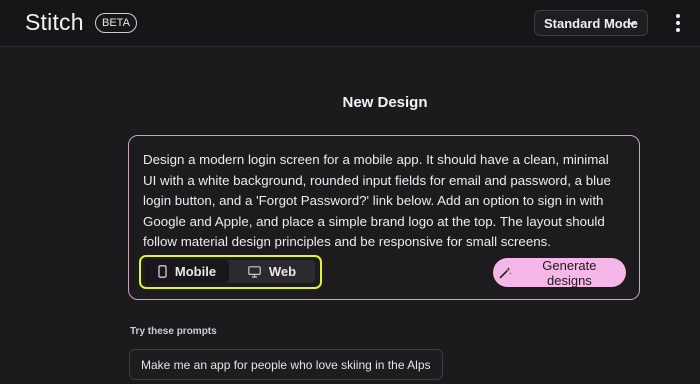 Image resolution: width=700 pixels, height=384 pixels. Describe the element at coordinates (254, 271) in the screenshot. I see `monitor-icon` at that location.